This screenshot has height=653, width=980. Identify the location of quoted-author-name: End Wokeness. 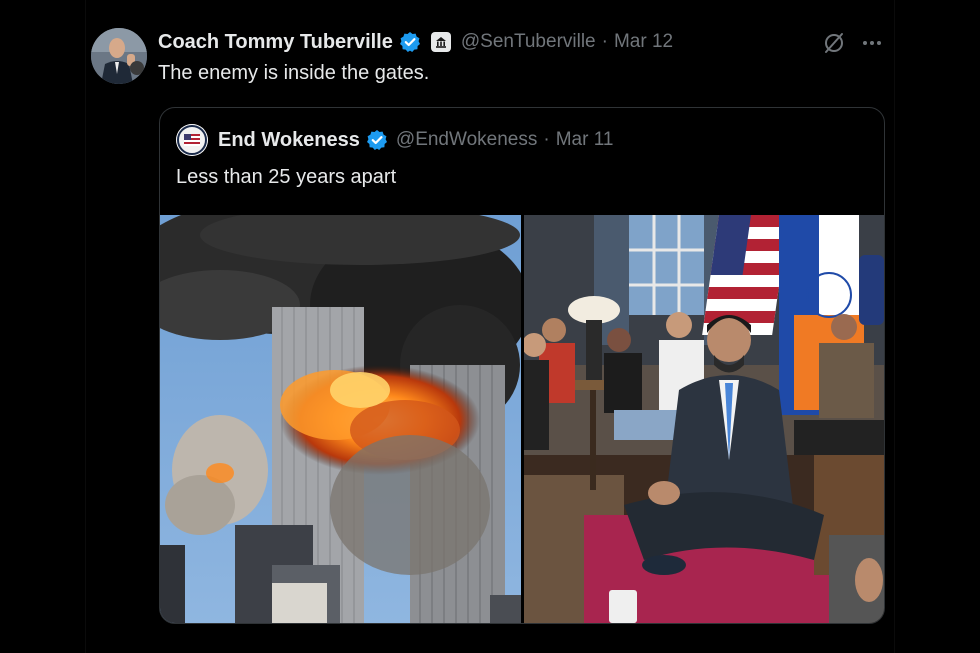
(289, 140).